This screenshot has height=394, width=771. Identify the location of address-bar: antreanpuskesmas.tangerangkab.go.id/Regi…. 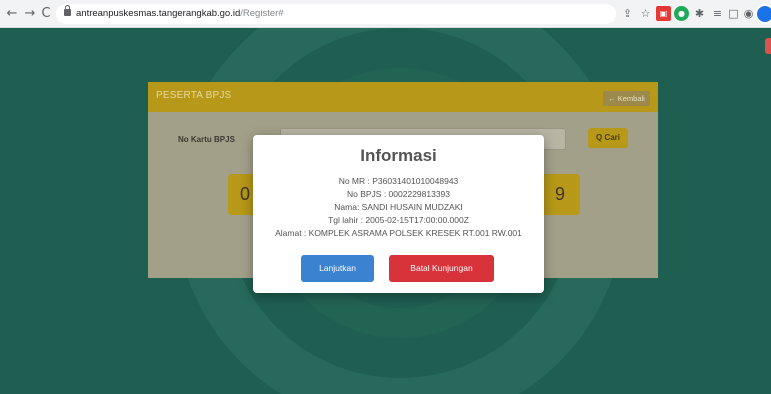
(336, 14).